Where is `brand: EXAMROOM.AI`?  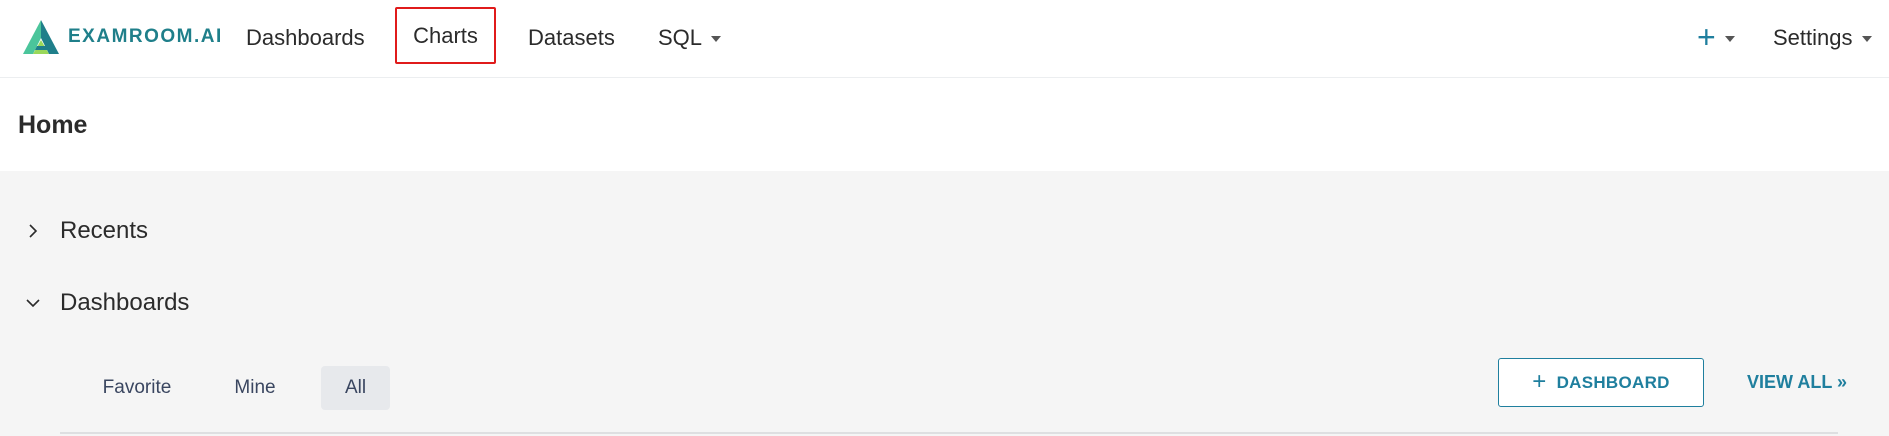 brand: EXAMROOM.AI is located at coordinates (122, 37).